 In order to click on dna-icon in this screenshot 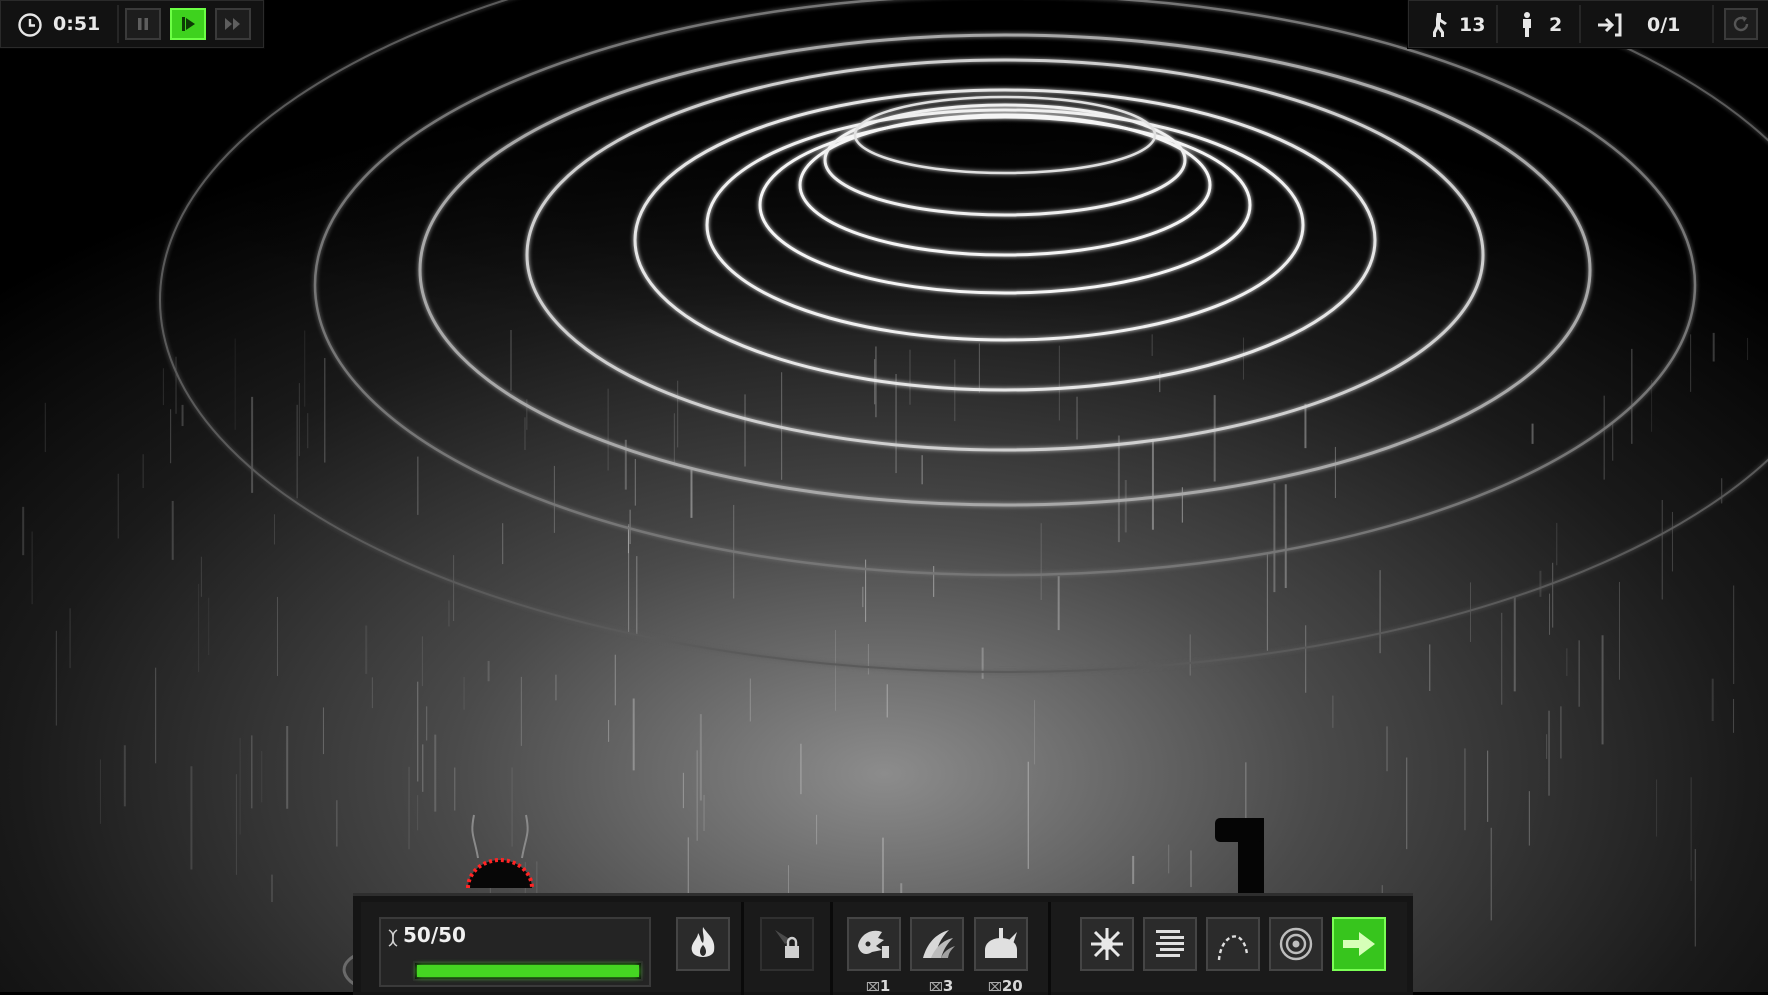, I will do `click(393, 938)`.